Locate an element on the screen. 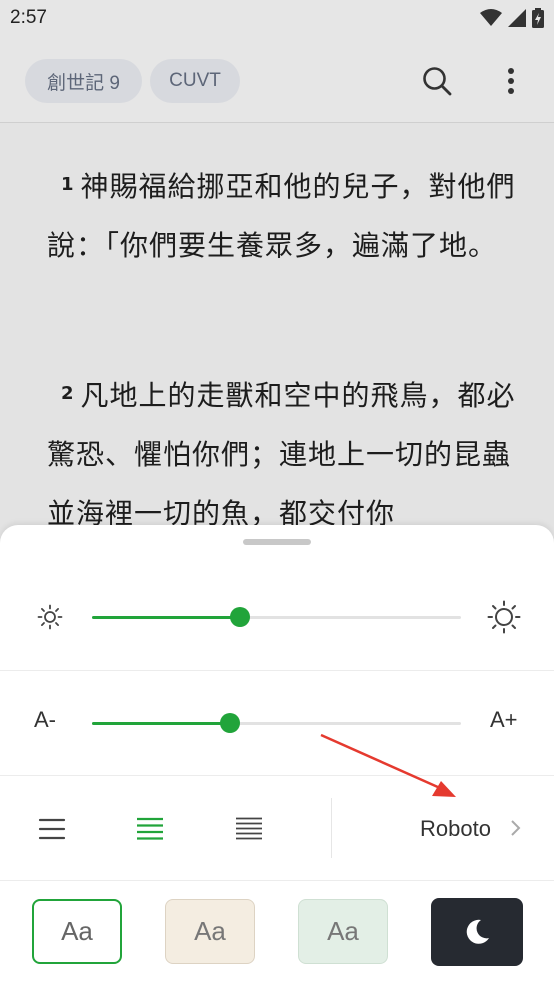 The width and height of the screenshot is (554, 986). theme-dark-button is located at coordinates (477, 932).